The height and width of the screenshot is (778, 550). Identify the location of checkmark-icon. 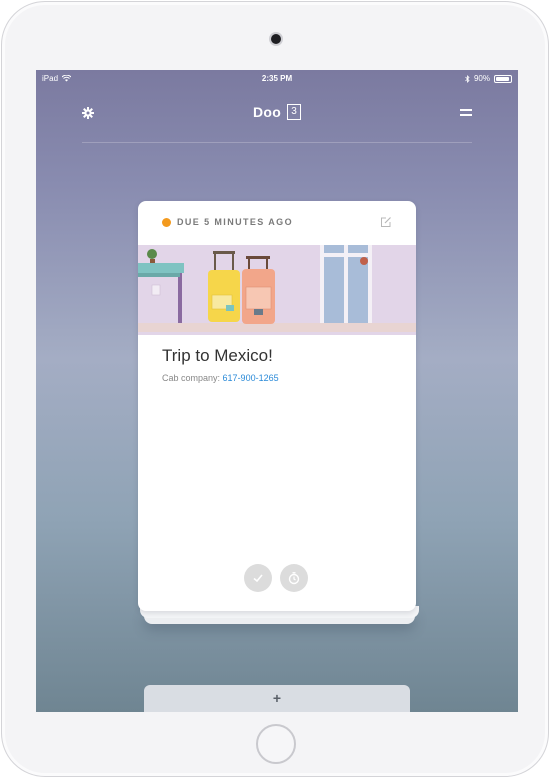
(258, 578).